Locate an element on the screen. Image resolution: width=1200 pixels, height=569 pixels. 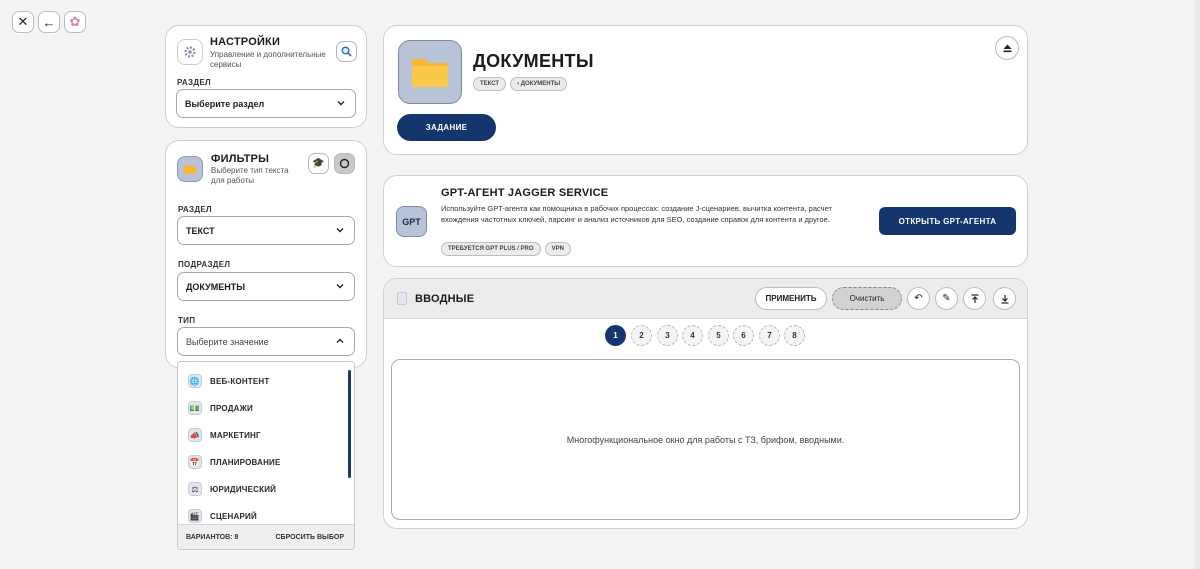
open-gpt-agent-button: ОТКРЫТЬ GPT-АГЕНТА is located at coordinates (947, 221).